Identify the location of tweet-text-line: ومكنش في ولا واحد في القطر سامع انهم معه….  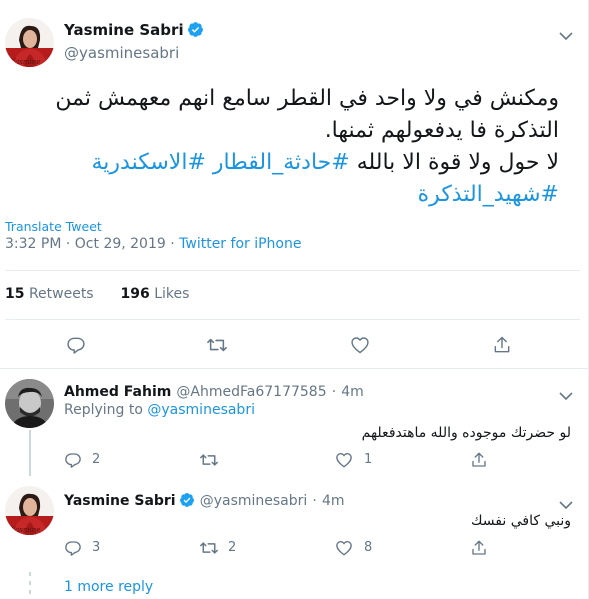
(307, 98).